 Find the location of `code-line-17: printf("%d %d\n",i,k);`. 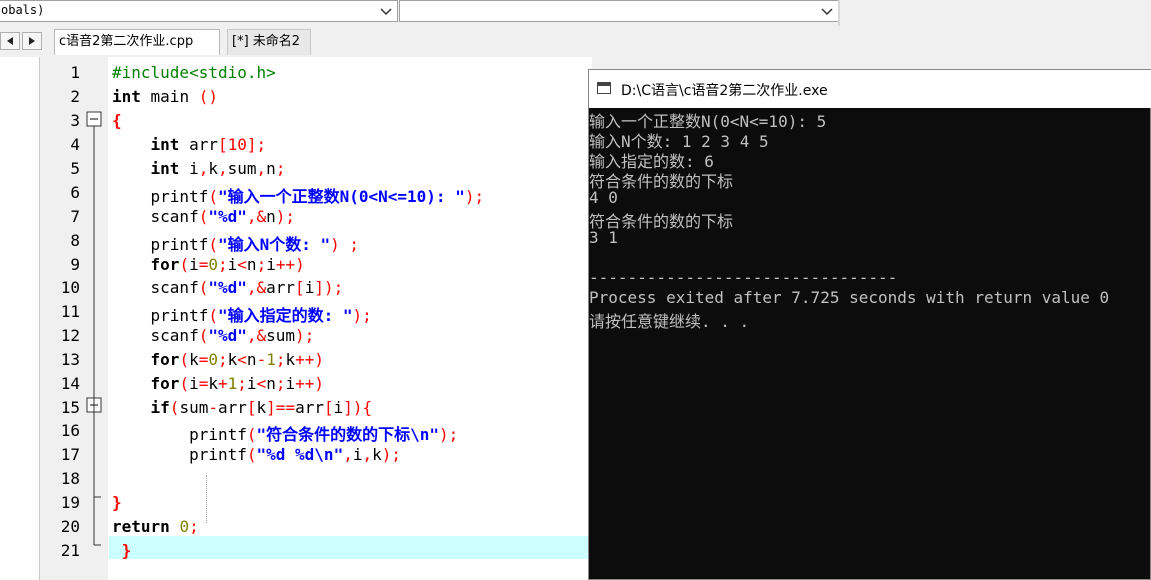

code-line-17: printf("%d %d\n",i,k); is located at coordinates (257, 454).